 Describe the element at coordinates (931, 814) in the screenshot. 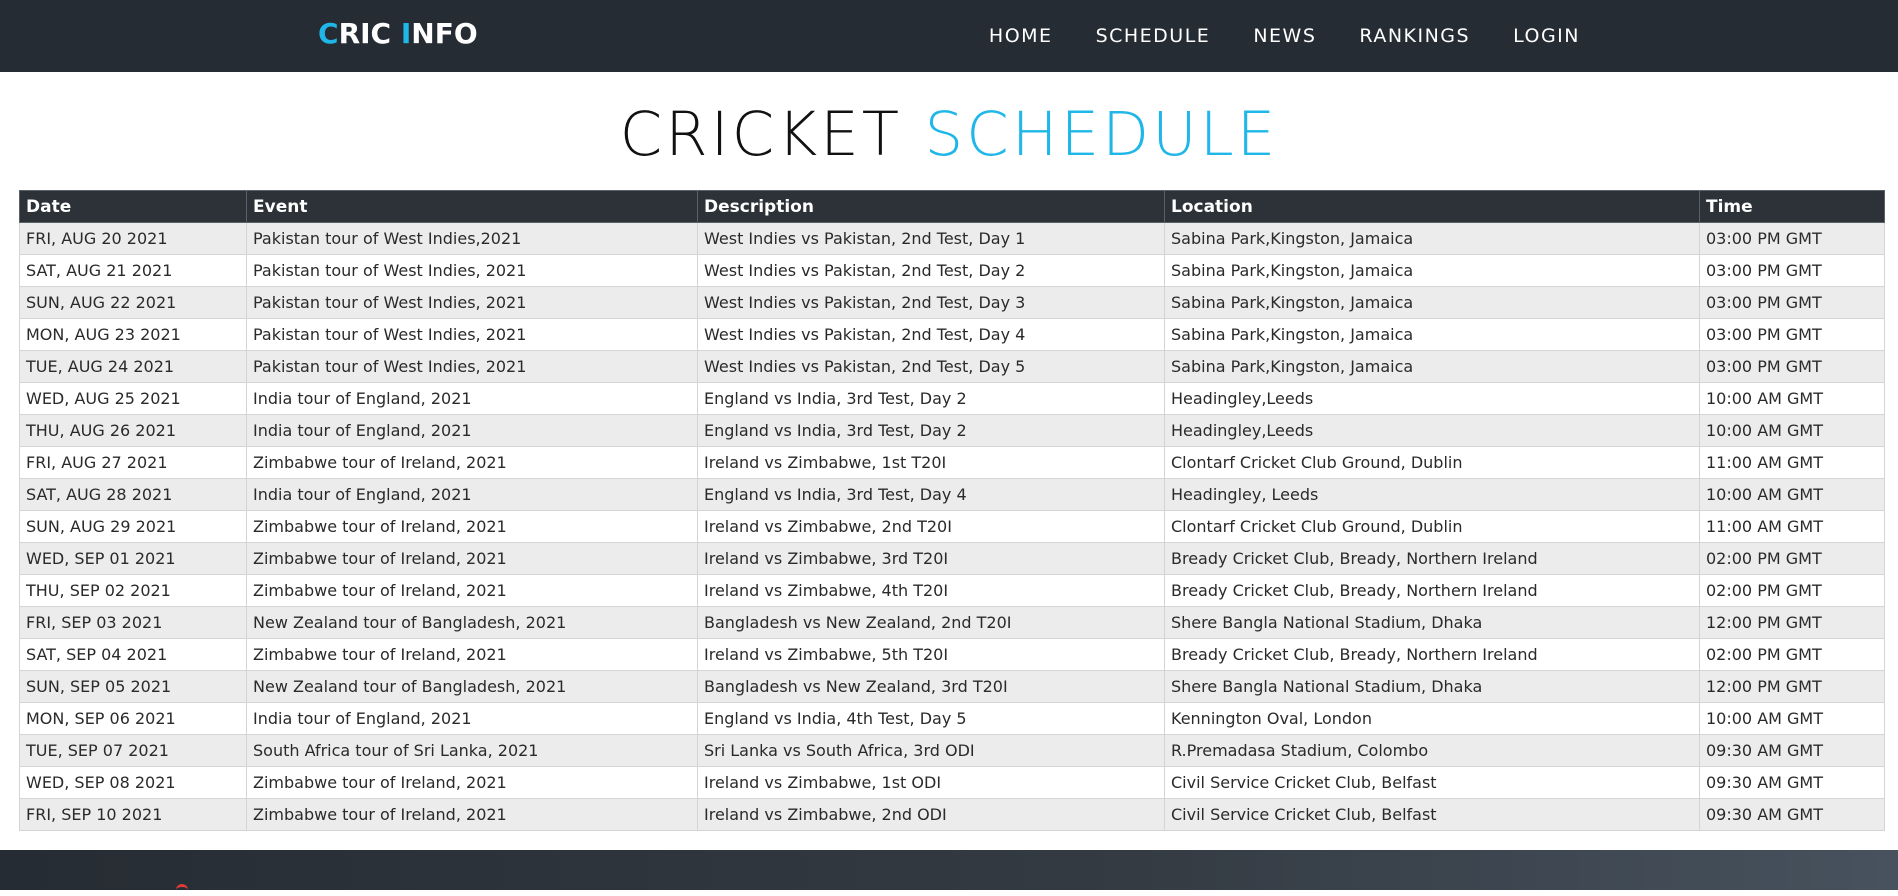

I see `cell-description: Ireland vs Zimbabwe, 2nd ODI` at that location.